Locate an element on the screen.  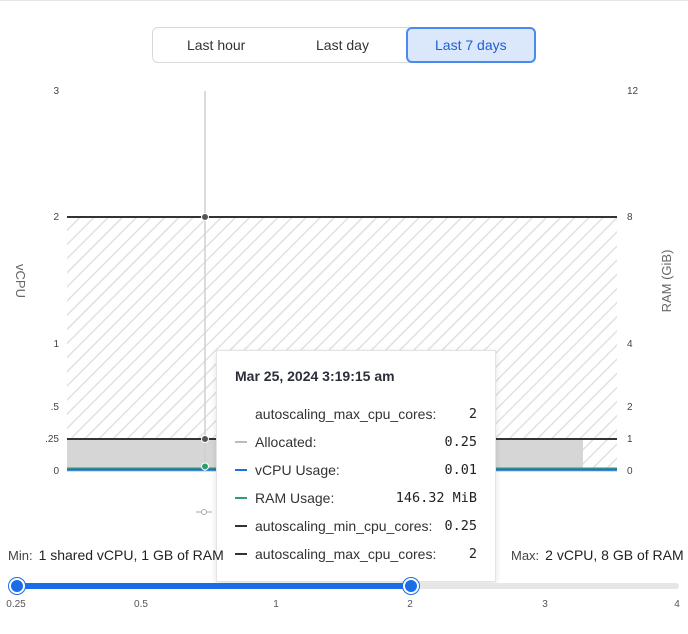
tooltip-row: RAM Usage: 146.32 MiB is located at coordinates (356, 498).